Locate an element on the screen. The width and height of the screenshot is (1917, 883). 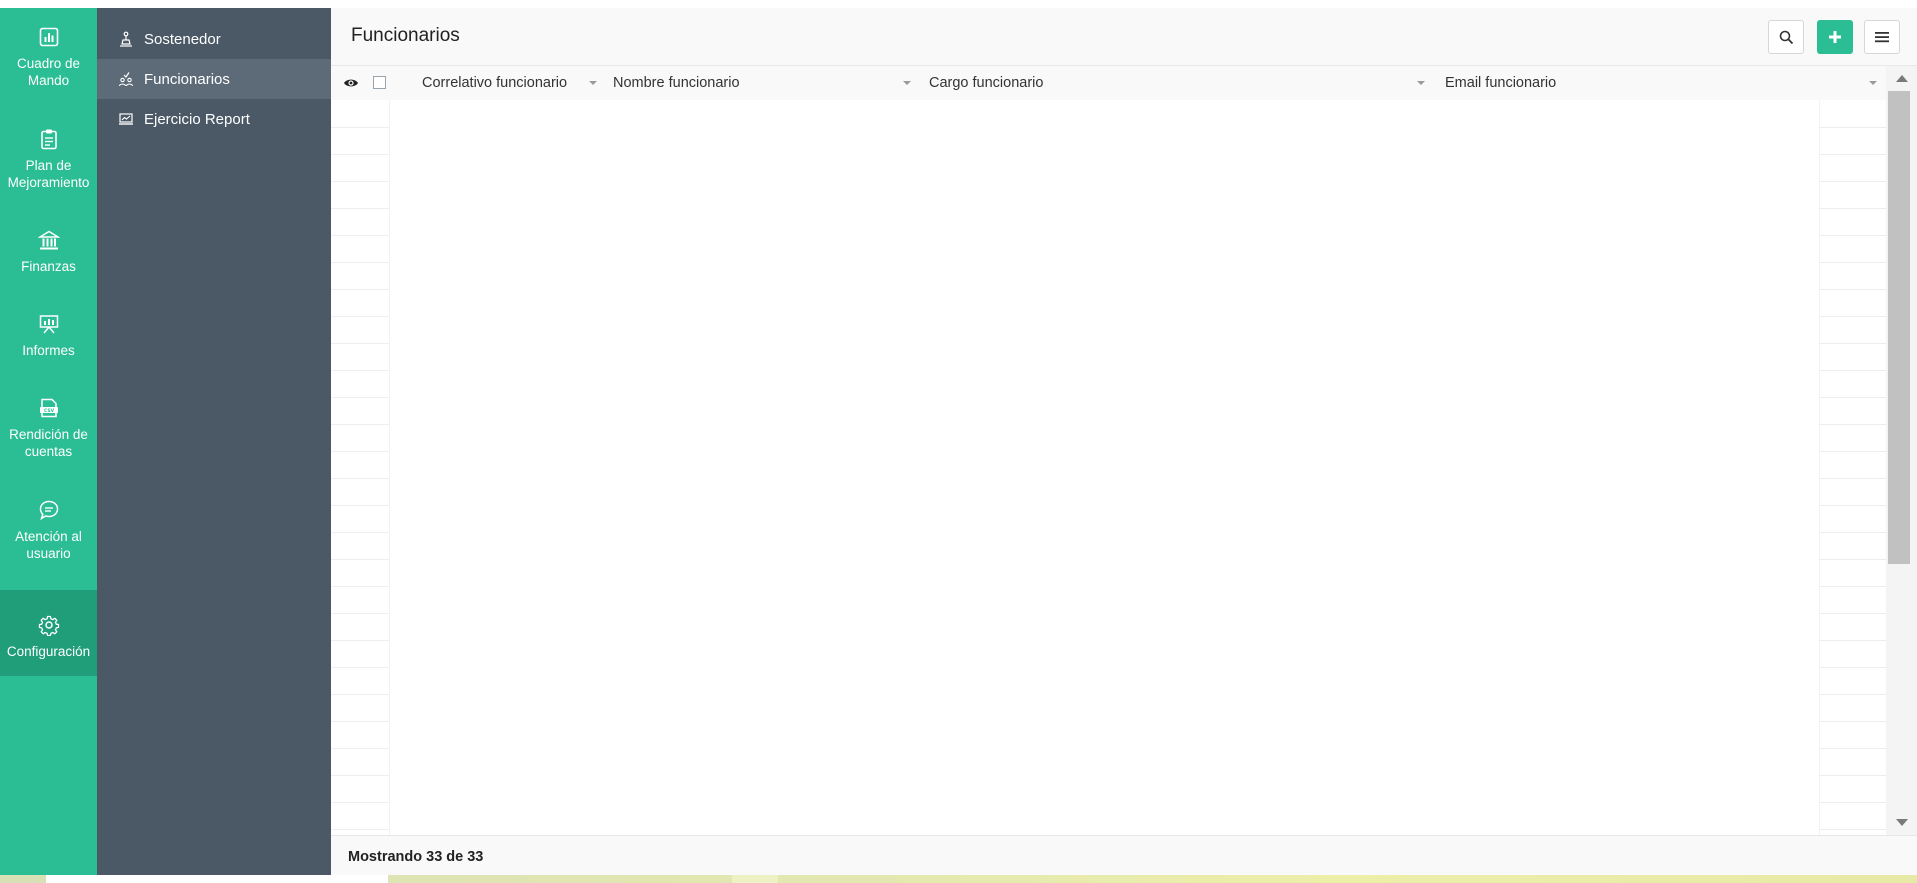
gear-icon is located at coordinates (48, 625).